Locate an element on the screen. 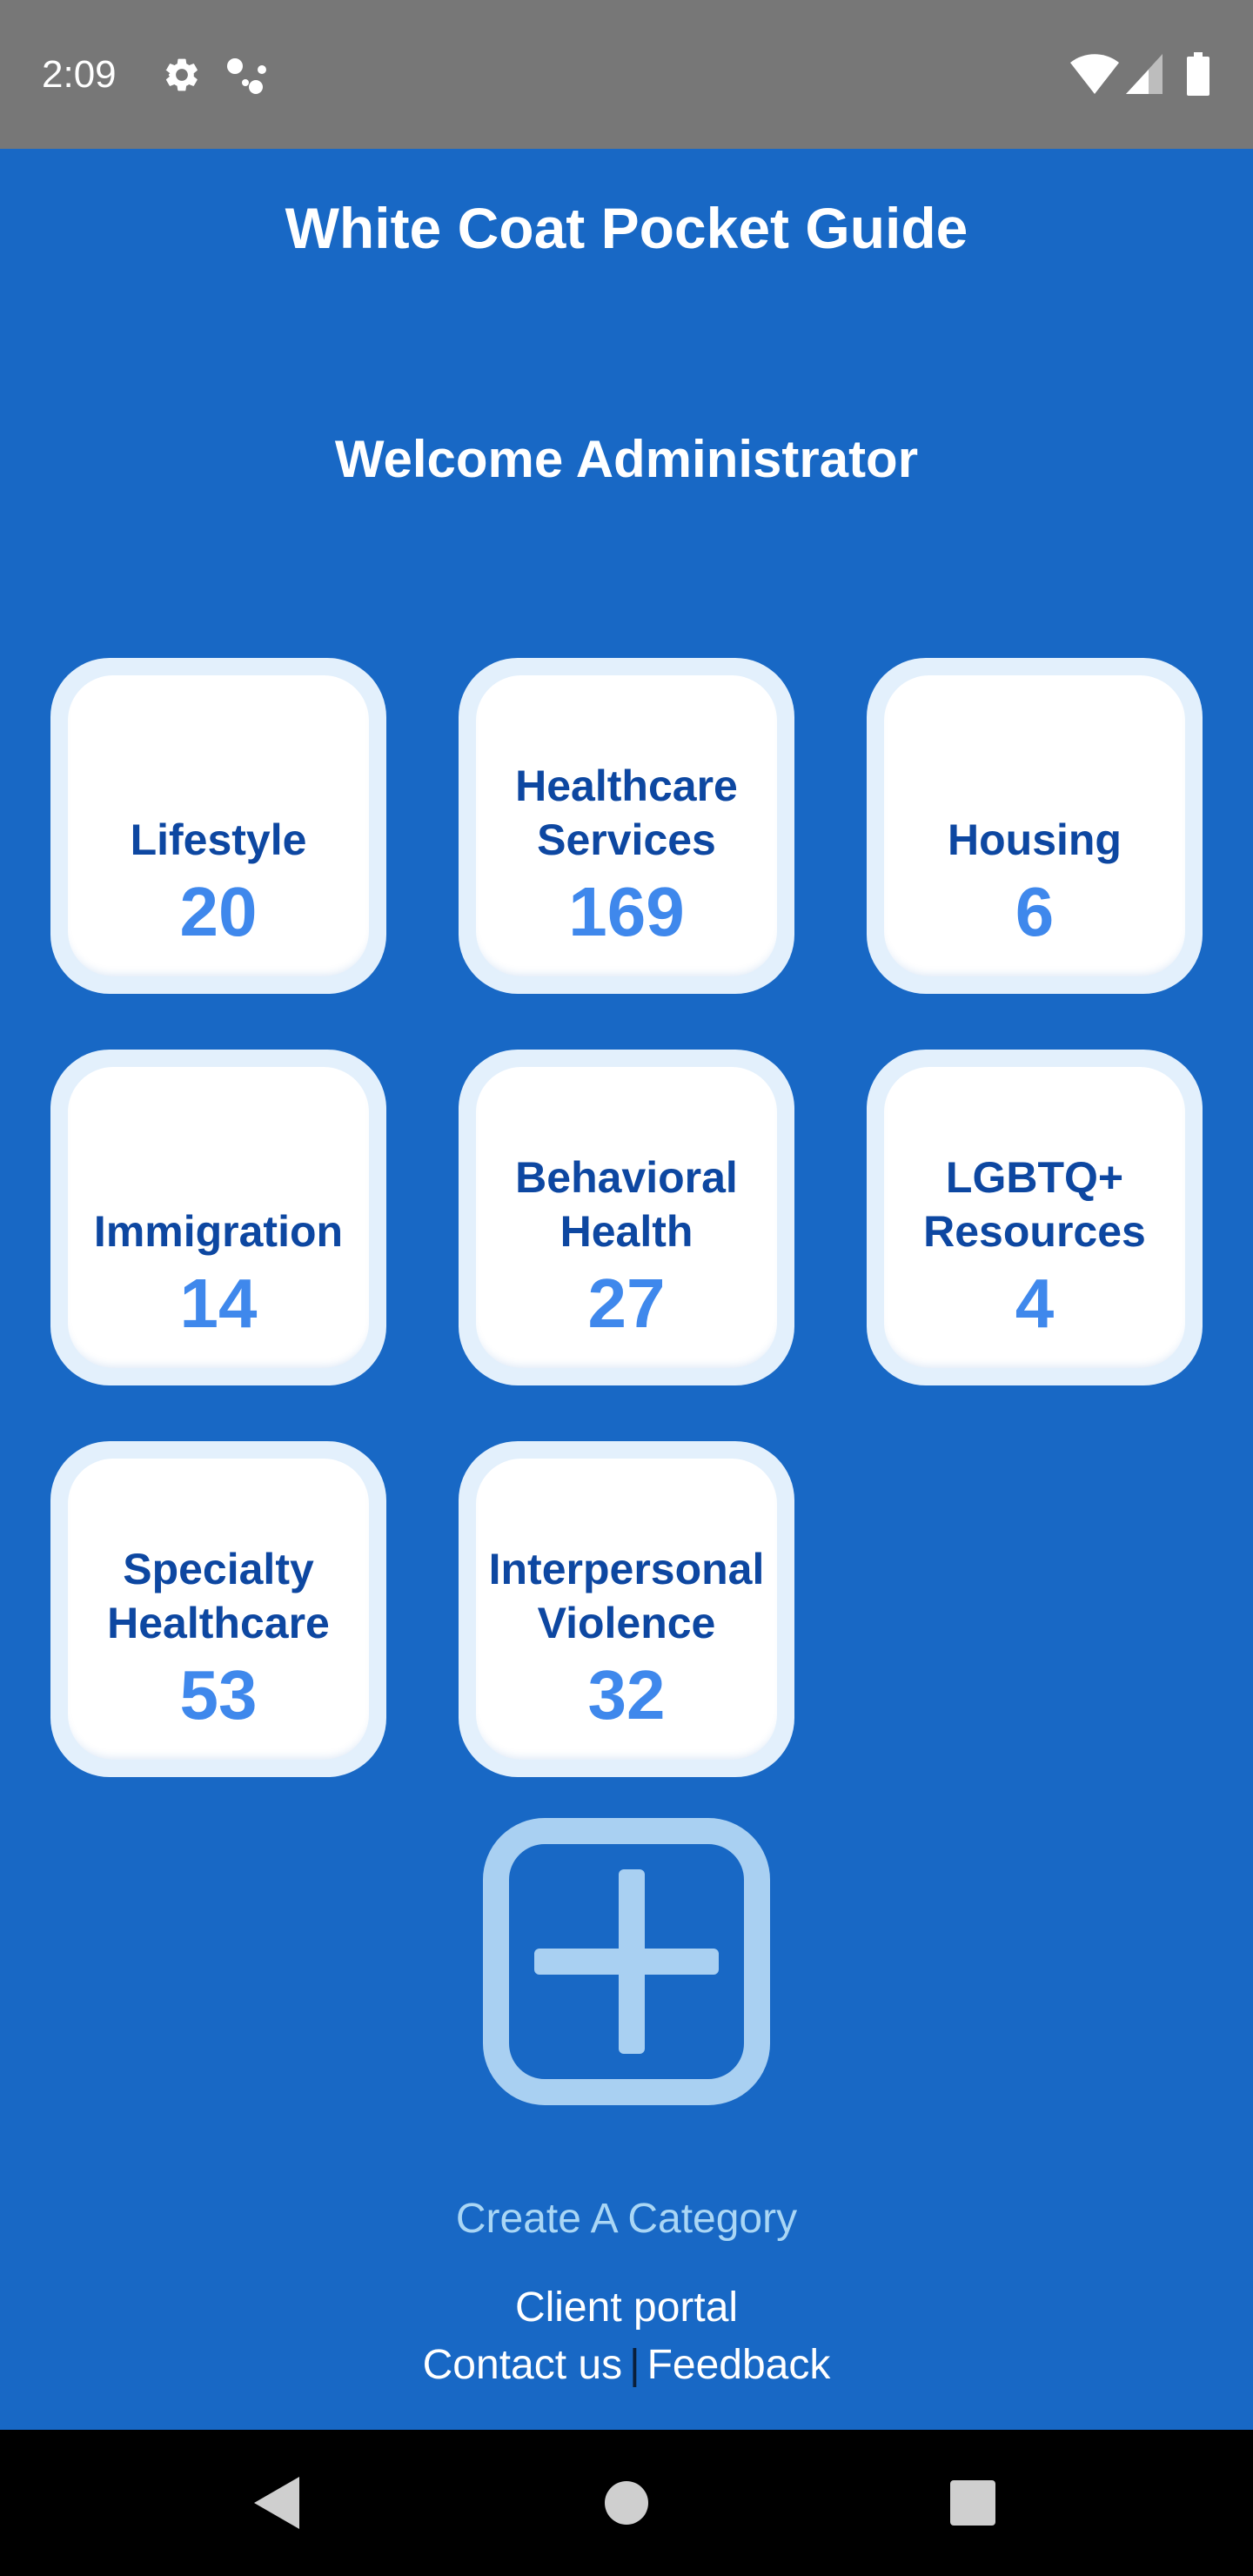 The height and width of the screenshot is (2576, 1253). category-count: 14 is located at coordinates (218, 1303).